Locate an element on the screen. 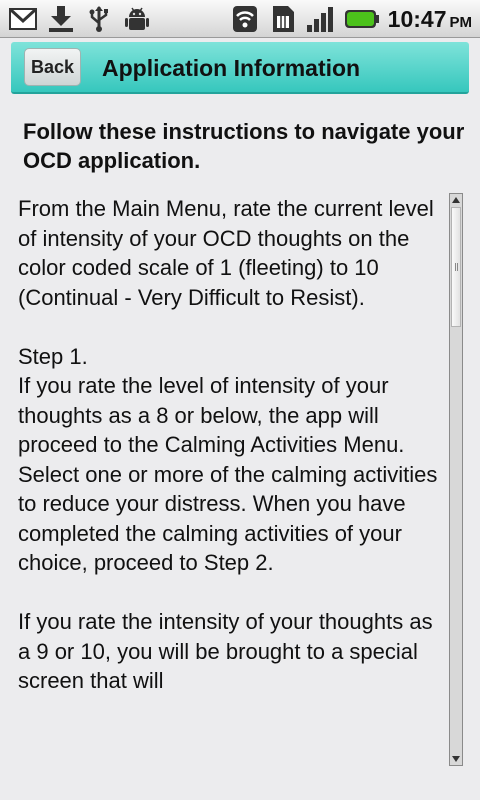 This screenshot has height=800, width=480. battery-icon is located at coordinates (362, 19).